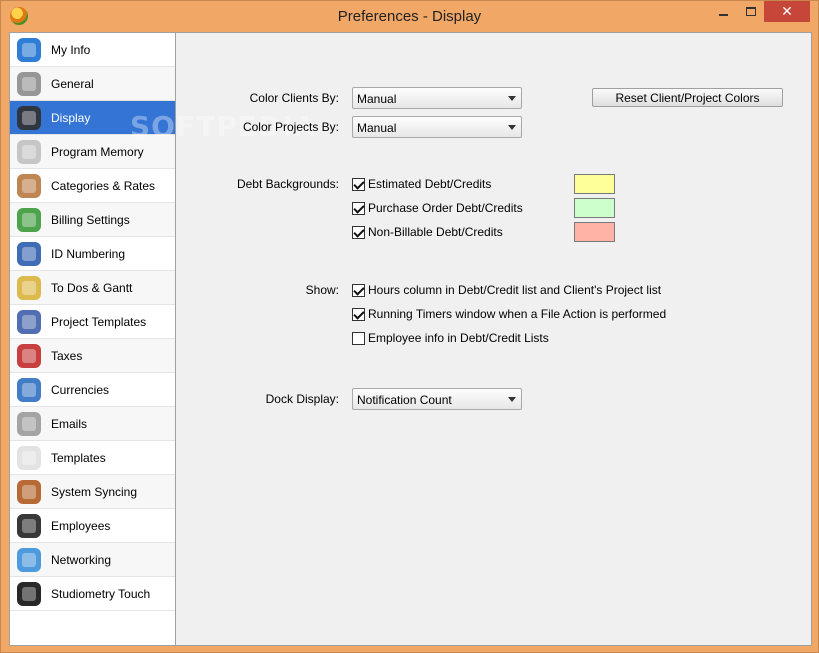 The height and width of the screenshot is (653, 819). What do you see at coordinates (437, 127) in the screenshot?
I see `color-projects-select: Manual` at bounding box center [437, 127].